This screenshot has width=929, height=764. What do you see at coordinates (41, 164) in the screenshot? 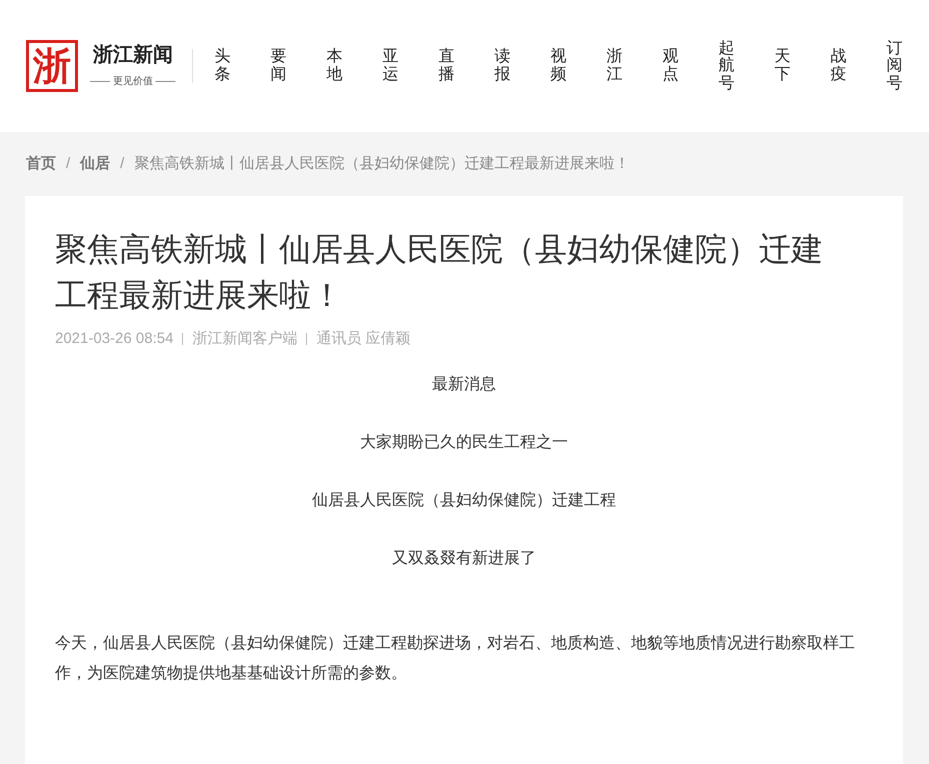
I see `breadcrumb-link: 首页` at bounding box center [41, 164].